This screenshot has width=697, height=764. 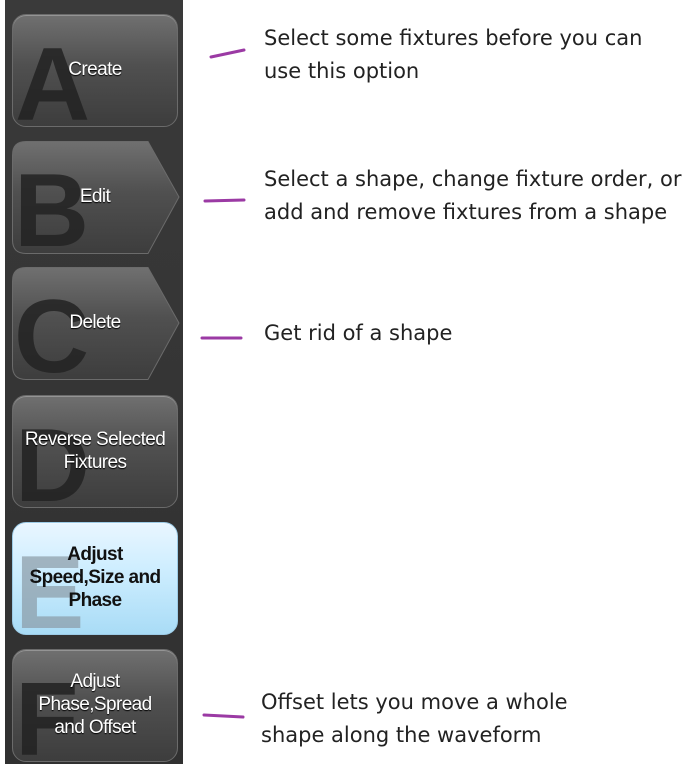 I want to click on annotation-dash-edit, so click(x=224, y=200).